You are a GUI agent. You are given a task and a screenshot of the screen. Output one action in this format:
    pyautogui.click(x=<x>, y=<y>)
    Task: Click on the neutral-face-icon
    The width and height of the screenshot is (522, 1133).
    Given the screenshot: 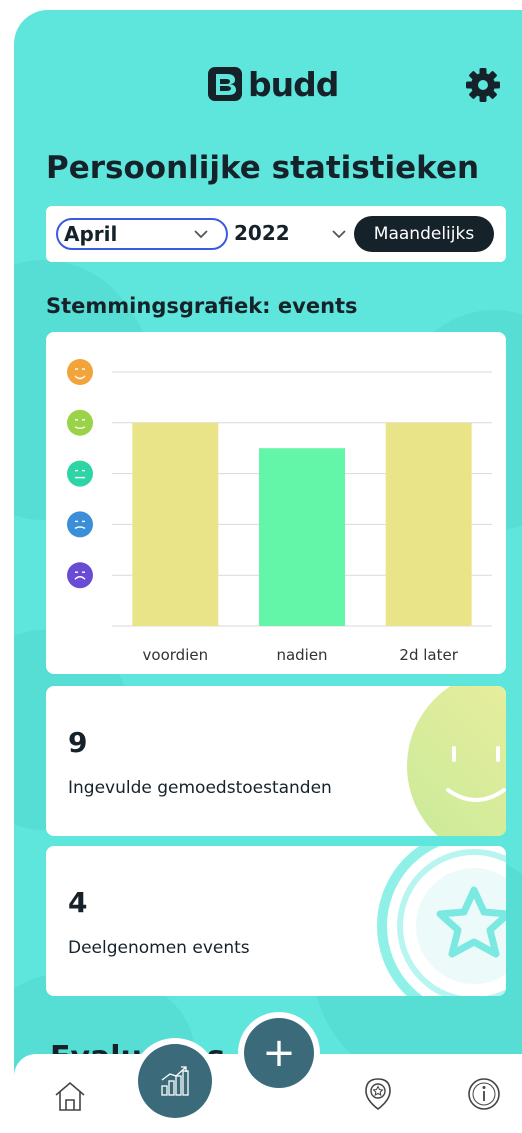 What is the action you would take?
    pyautogui.click(x=80, y=473)
    